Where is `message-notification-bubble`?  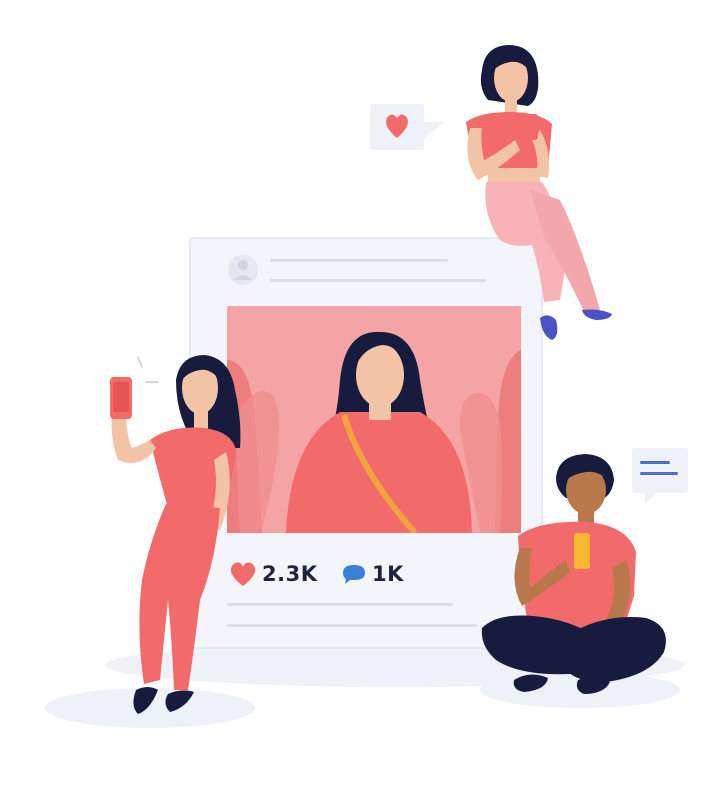
message-notification-bubble is located at coordinates (660, 476).